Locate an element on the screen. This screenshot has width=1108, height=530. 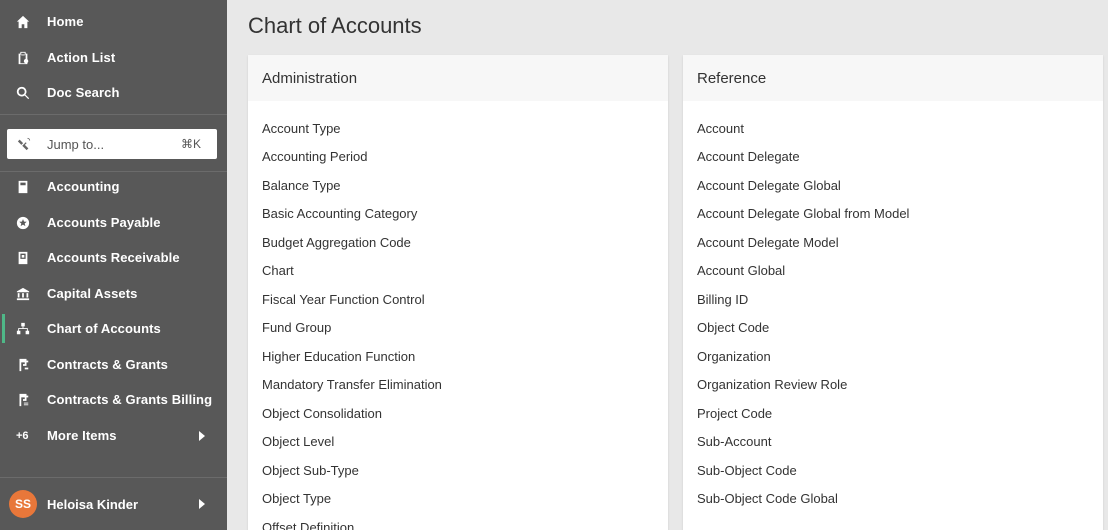
list-item: Basic Accounting Category is located at coordinates (458, 214).